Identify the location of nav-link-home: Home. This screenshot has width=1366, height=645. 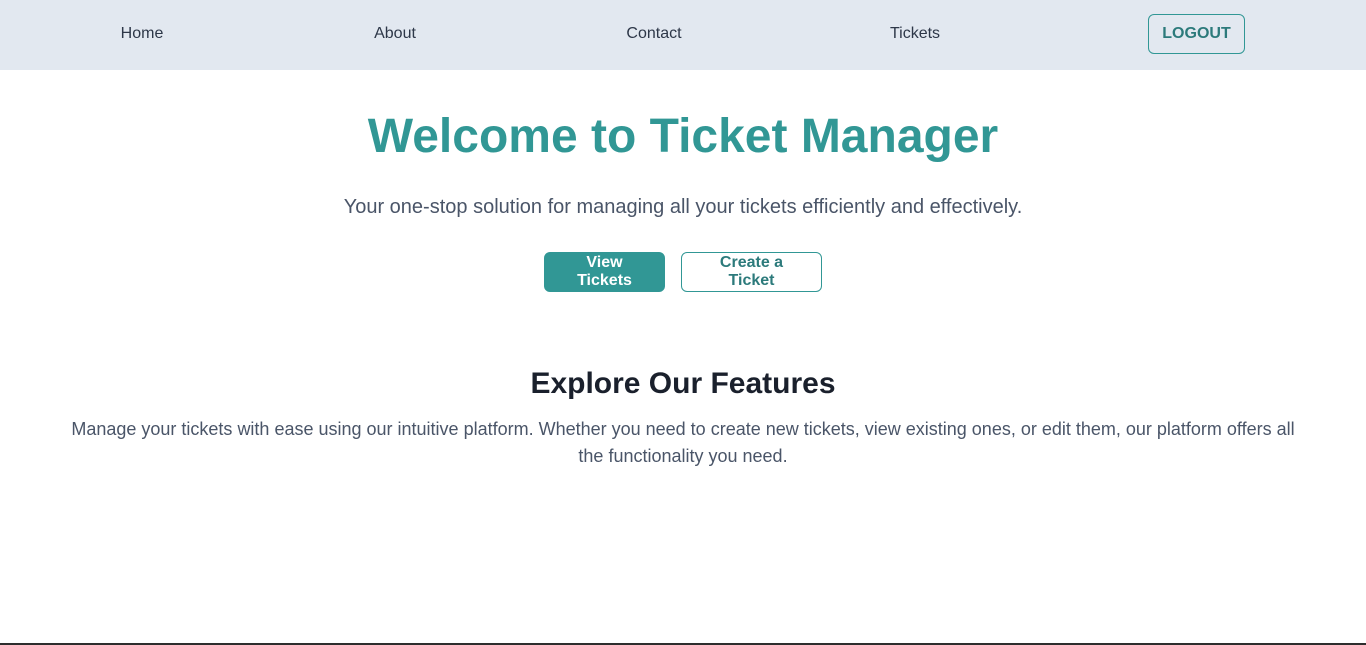
(142, 34).